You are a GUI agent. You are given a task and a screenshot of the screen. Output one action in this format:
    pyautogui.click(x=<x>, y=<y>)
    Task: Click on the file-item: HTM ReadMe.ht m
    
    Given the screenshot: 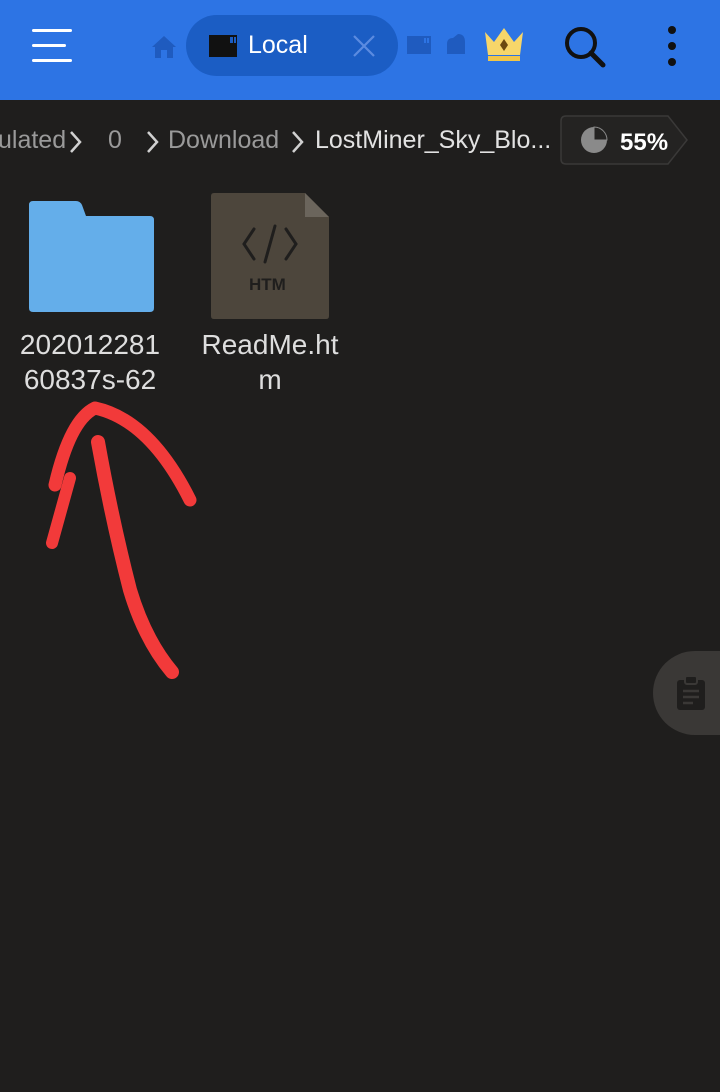 What is the action you would take?
    pyautogui.click(x=270, y=295)
    